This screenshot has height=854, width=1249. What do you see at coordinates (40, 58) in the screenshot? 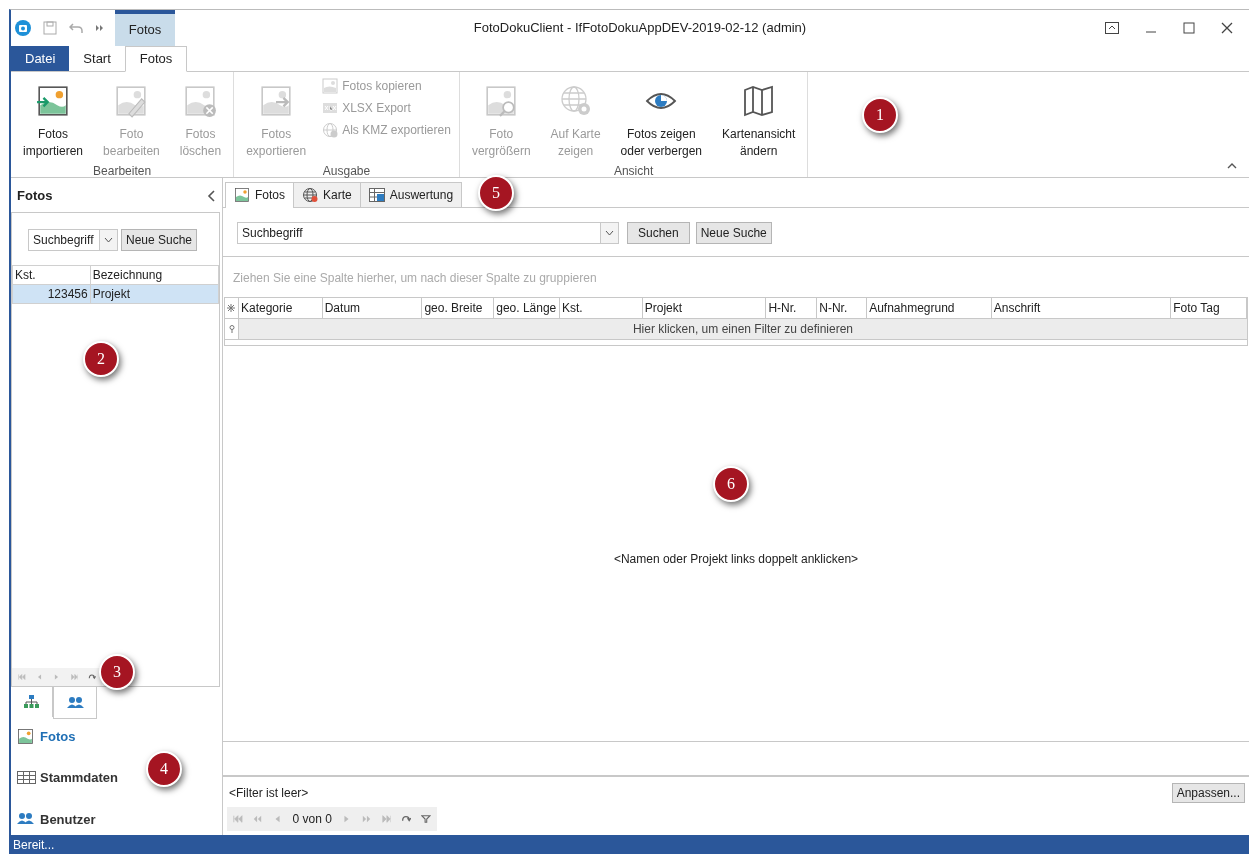
I see `file-menu-tab: Datei` at bounding box center [40, 58].